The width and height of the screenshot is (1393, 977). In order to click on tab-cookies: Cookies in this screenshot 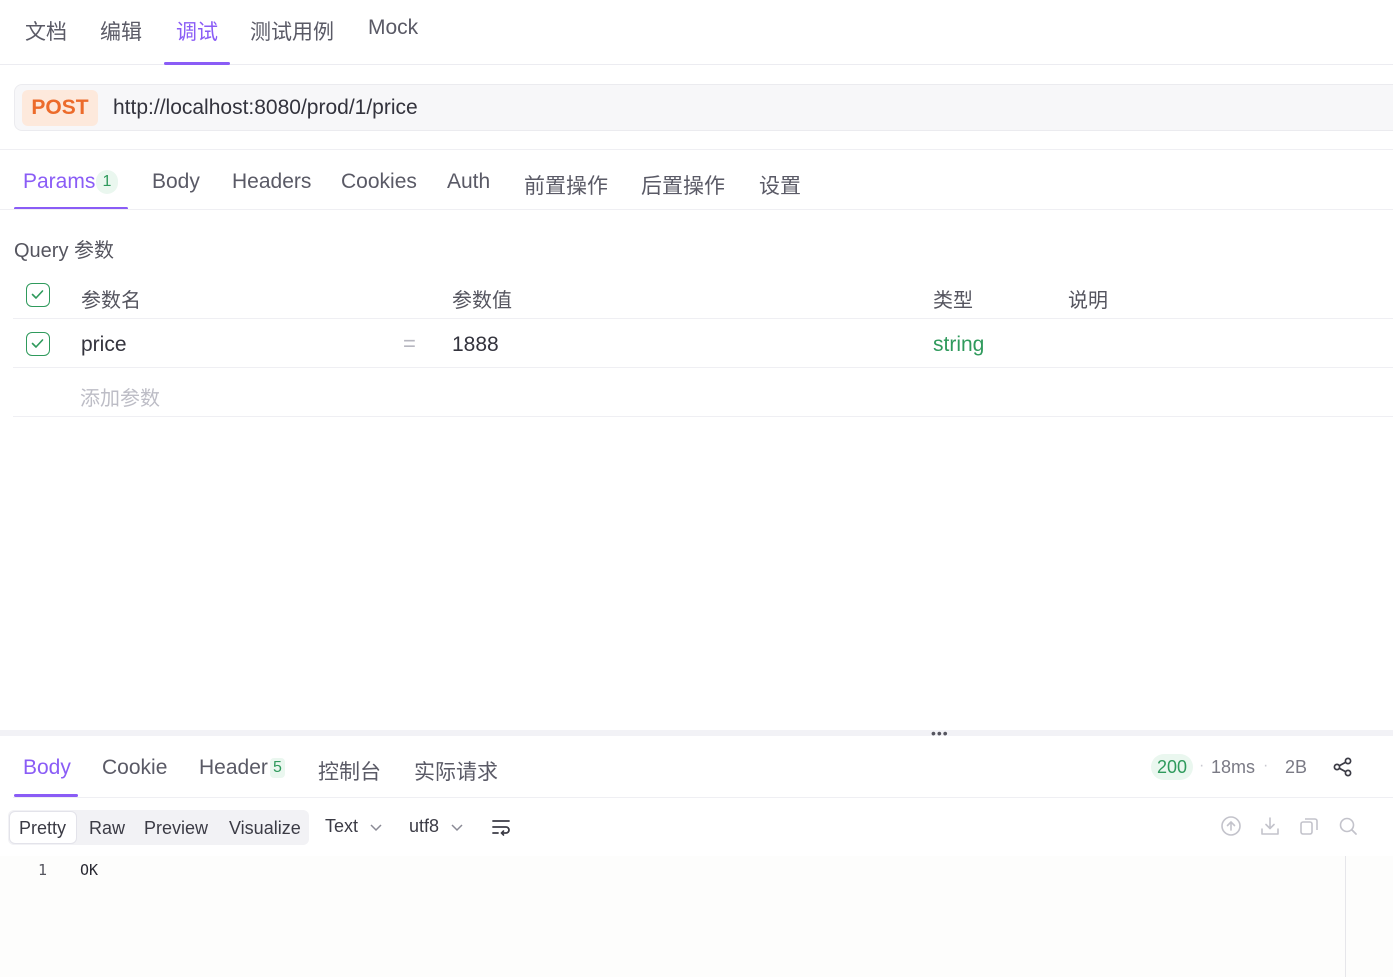, I will do `click(379, 182)`.